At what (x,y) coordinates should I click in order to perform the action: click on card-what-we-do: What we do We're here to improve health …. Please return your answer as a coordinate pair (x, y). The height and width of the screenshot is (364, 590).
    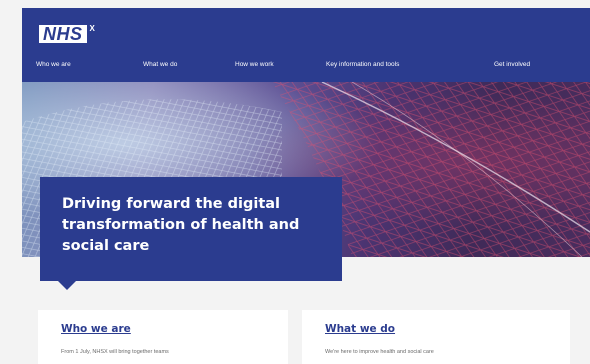
    Looking at the image, I should click on (436, 337).